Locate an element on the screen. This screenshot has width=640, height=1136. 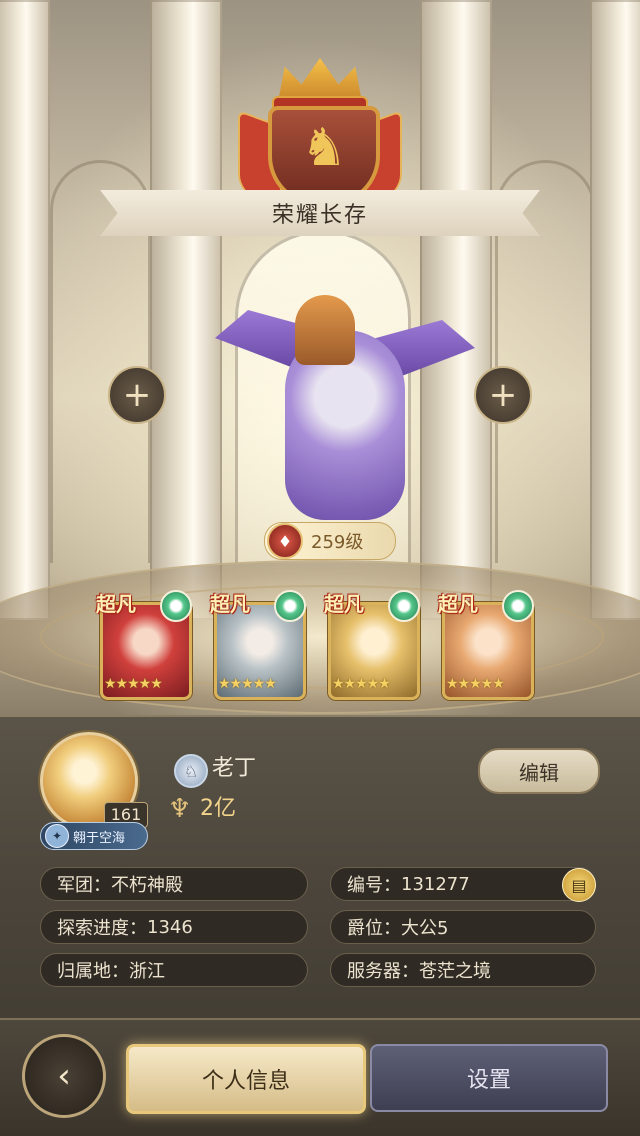
edit-button-label: 编辑 is located at coordinates (539, 772).